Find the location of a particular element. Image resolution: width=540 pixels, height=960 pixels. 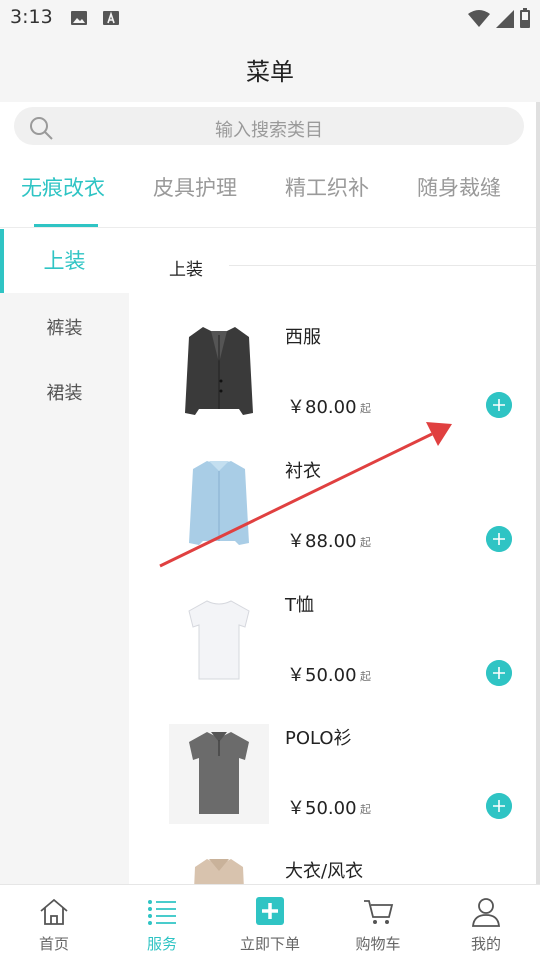

nav-order-now: 立即下单 is located at coordinates (270, 922).